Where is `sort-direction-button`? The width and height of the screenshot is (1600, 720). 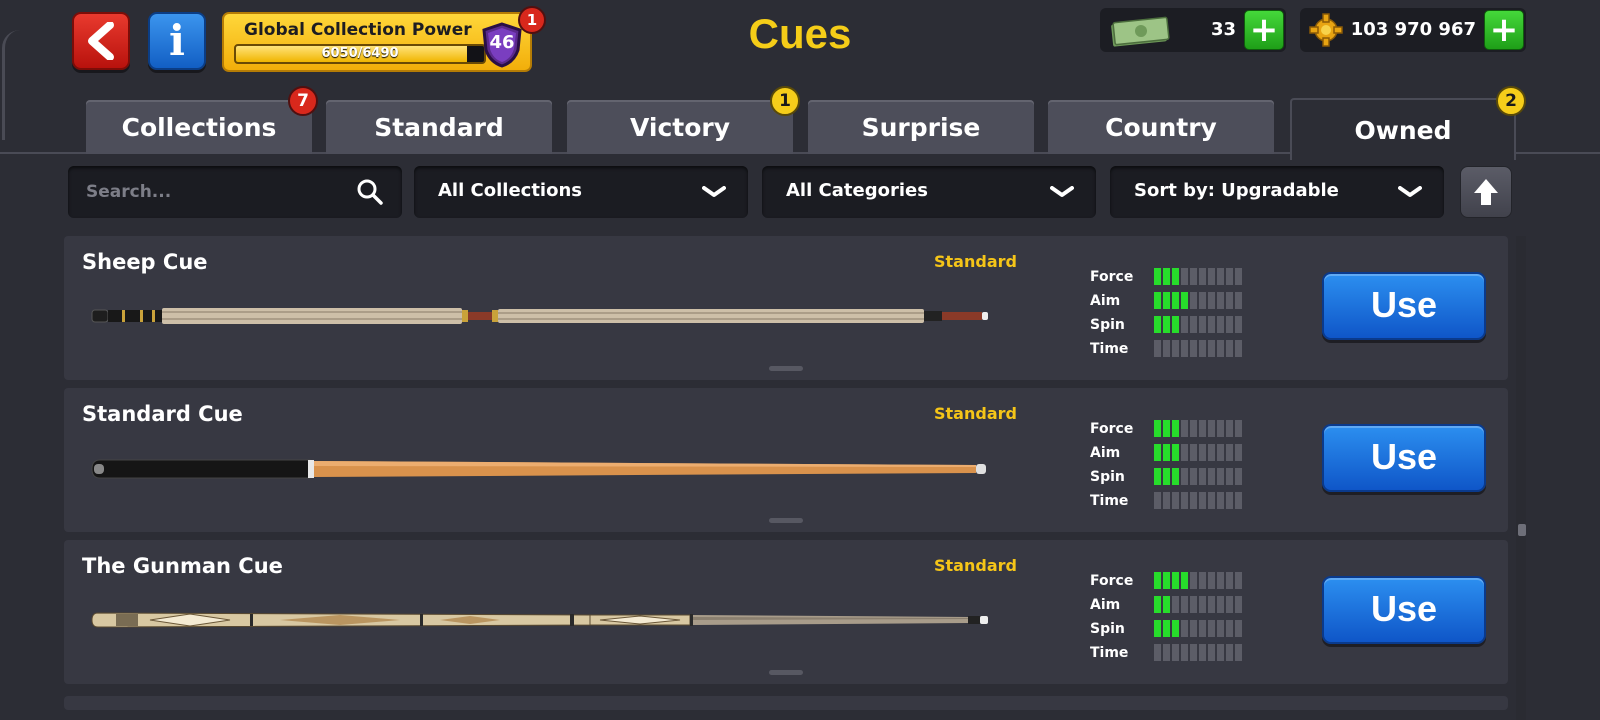
sort-direction-button is located at coordinates (1486, 192).